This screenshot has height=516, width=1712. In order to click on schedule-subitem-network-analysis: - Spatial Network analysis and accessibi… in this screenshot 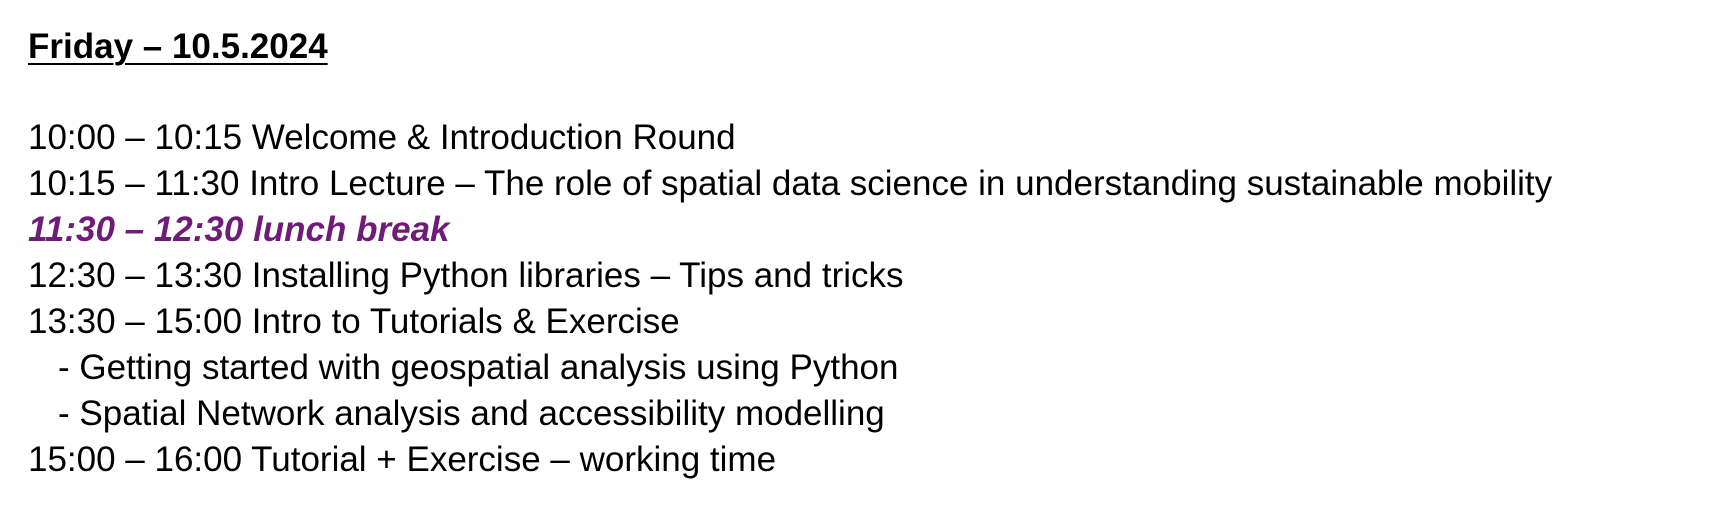, I will do `click(471, 413)`.